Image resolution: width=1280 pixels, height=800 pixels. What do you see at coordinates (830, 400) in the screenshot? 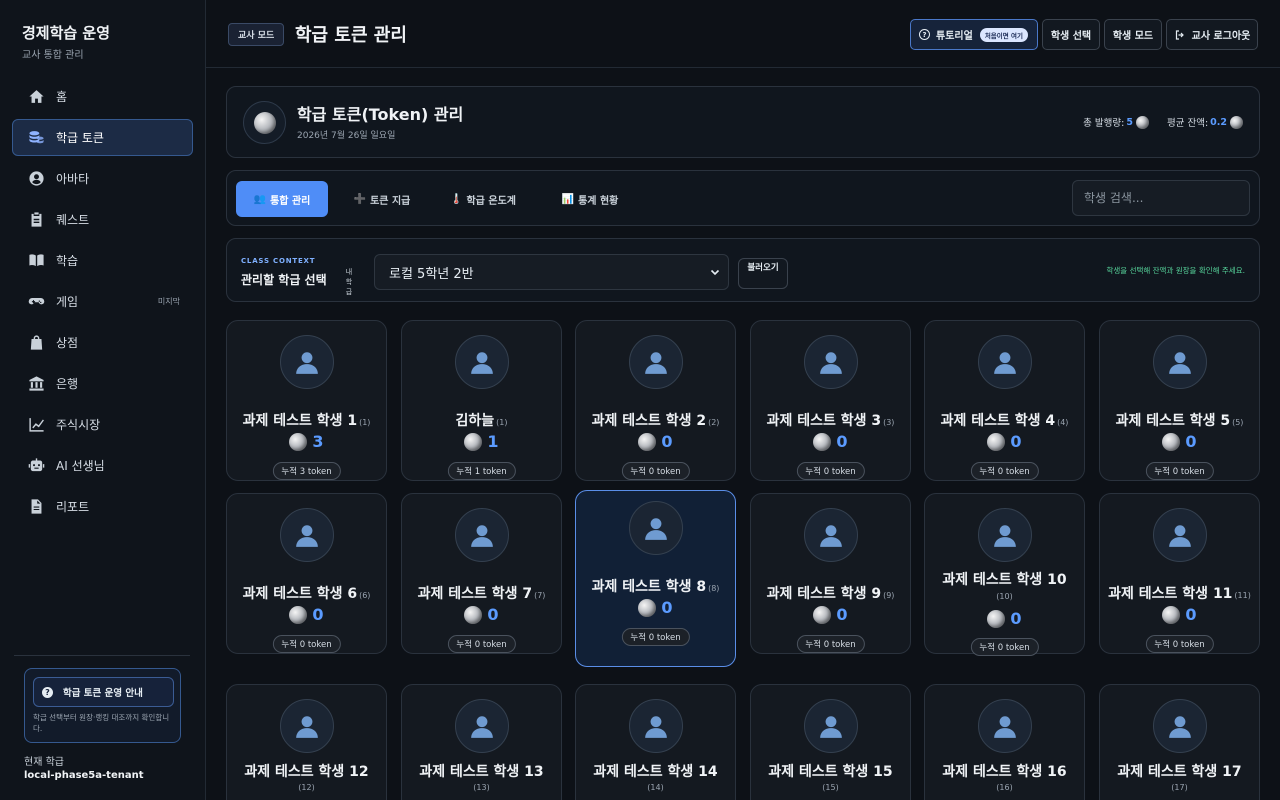
I see `student-card: 과제 테스트 학생 3 (3) 0 누적 0 token` at bounding box center [830, 400].